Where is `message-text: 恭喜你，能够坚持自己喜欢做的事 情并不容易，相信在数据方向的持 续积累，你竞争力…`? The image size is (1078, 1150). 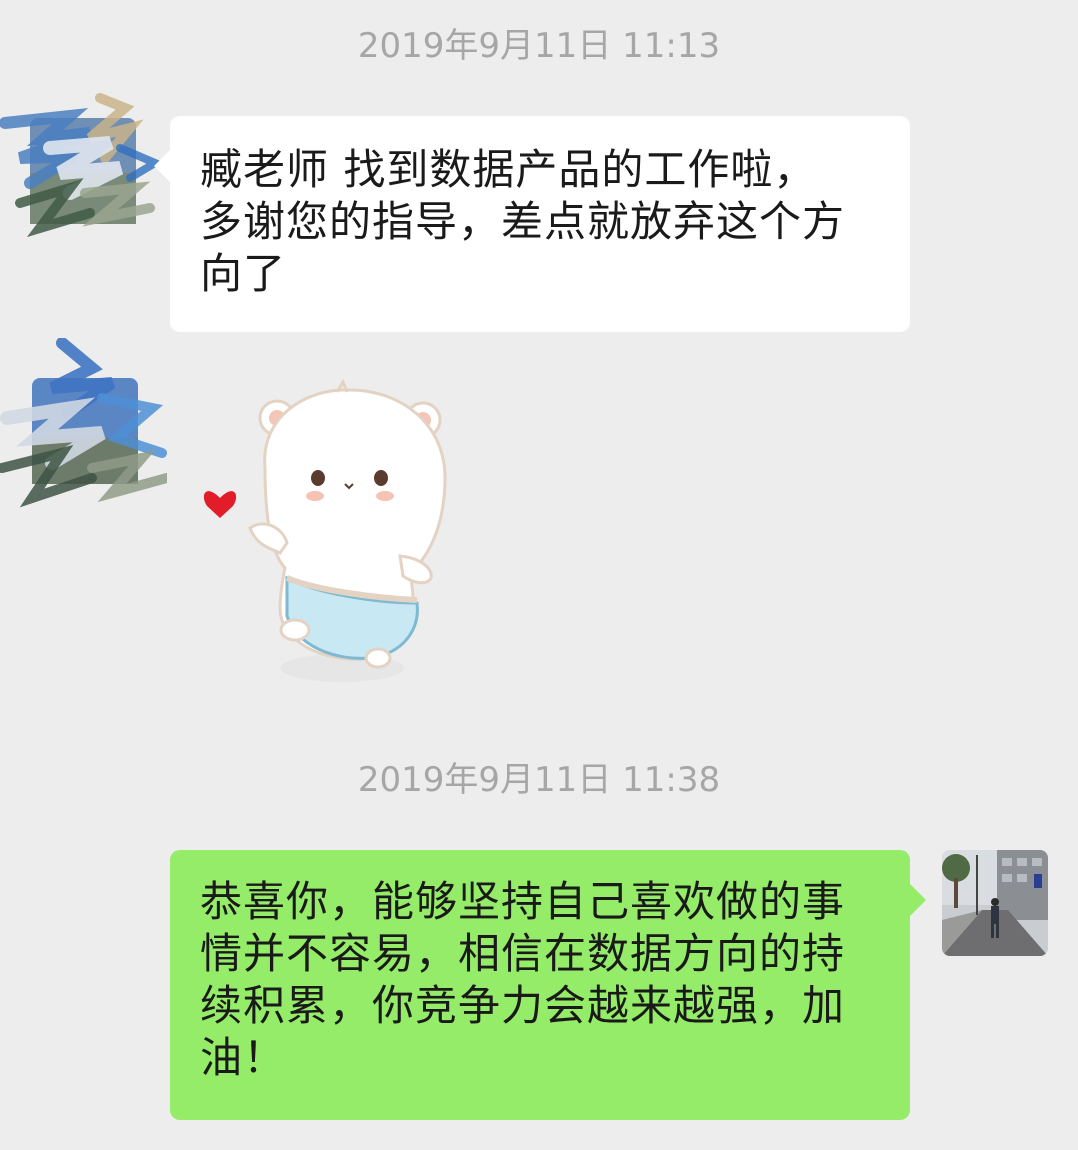
message-text: 恭喜你，能够坚持自己喜欢做的事 情并不容易，相信在数据方向的持 续积累，你竞争力… is located at coordinates (523, 979).